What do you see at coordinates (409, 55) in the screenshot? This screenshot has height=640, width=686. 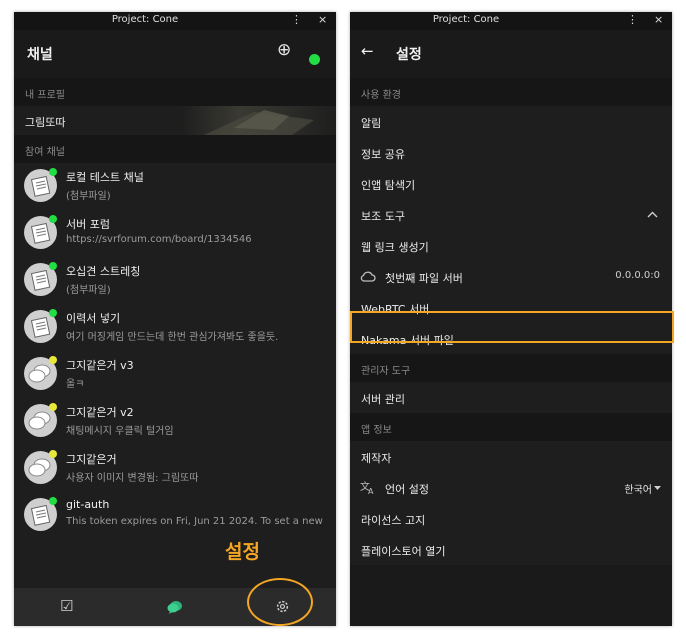 I see `page-title: 설정` at bounding box center [409, 55].